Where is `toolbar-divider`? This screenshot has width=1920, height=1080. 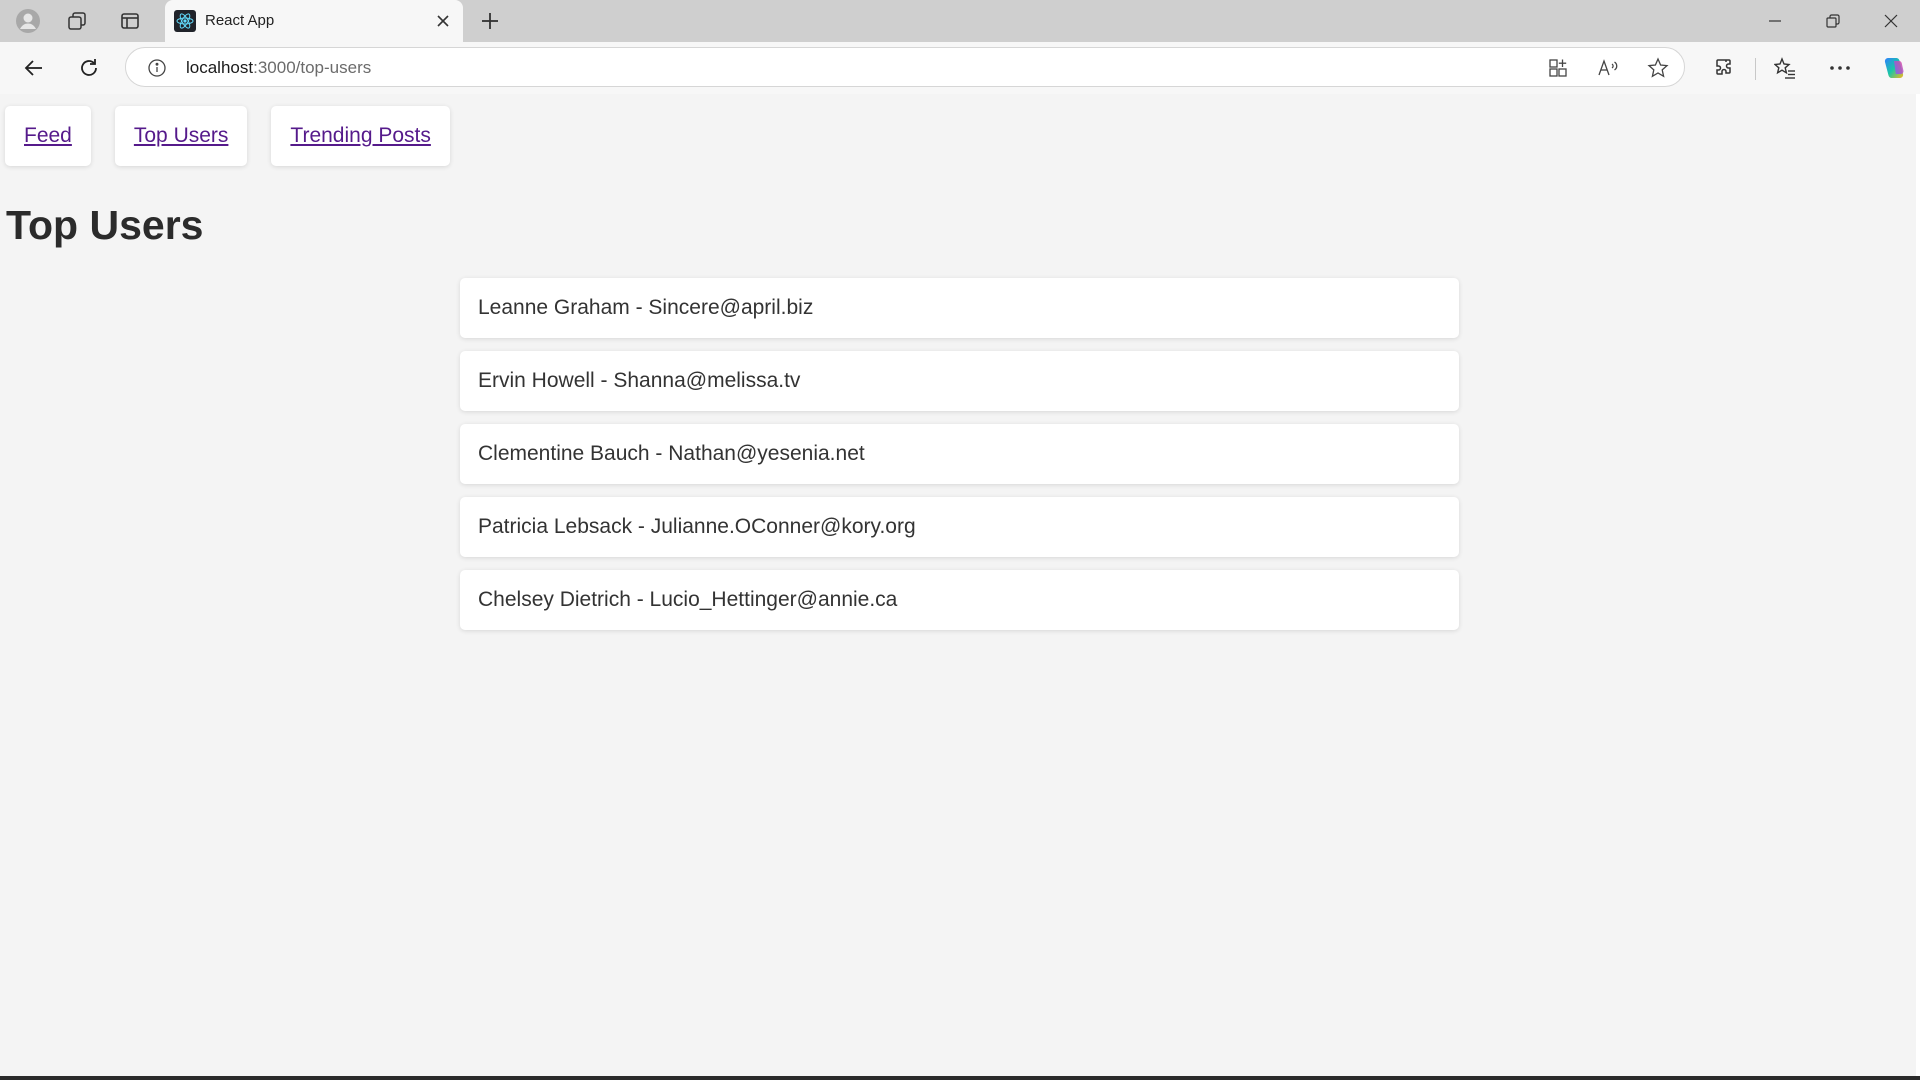
toolbar-divider is located at coordinates (1755, 69).